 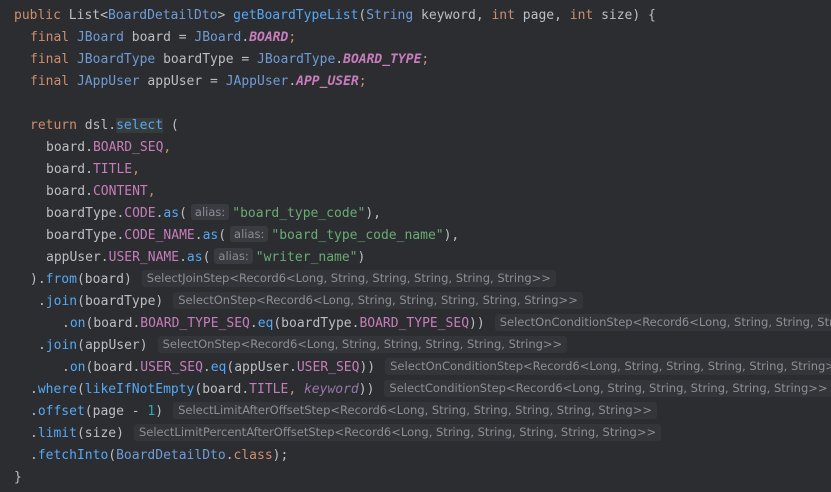 I want to click on field-ref: BOARD_SEQ, so click(x=128, y=147).